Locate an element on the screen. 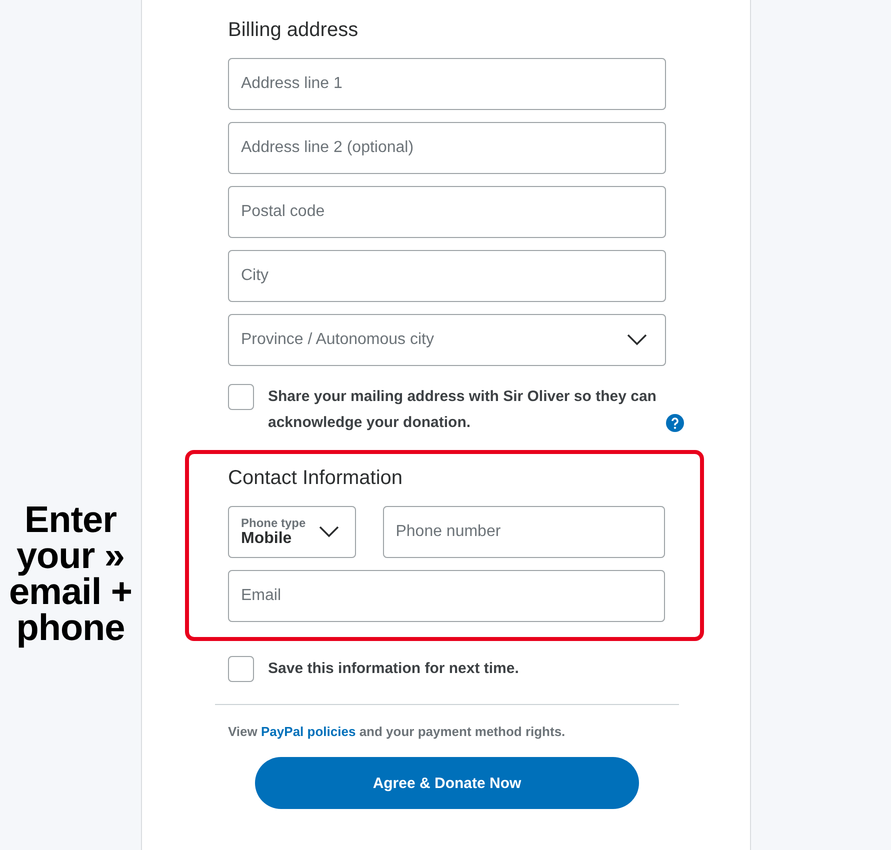 This screenshot has width=891, height=850. donate-button: Agree & Donate Now is located at coordinates (447, 783).